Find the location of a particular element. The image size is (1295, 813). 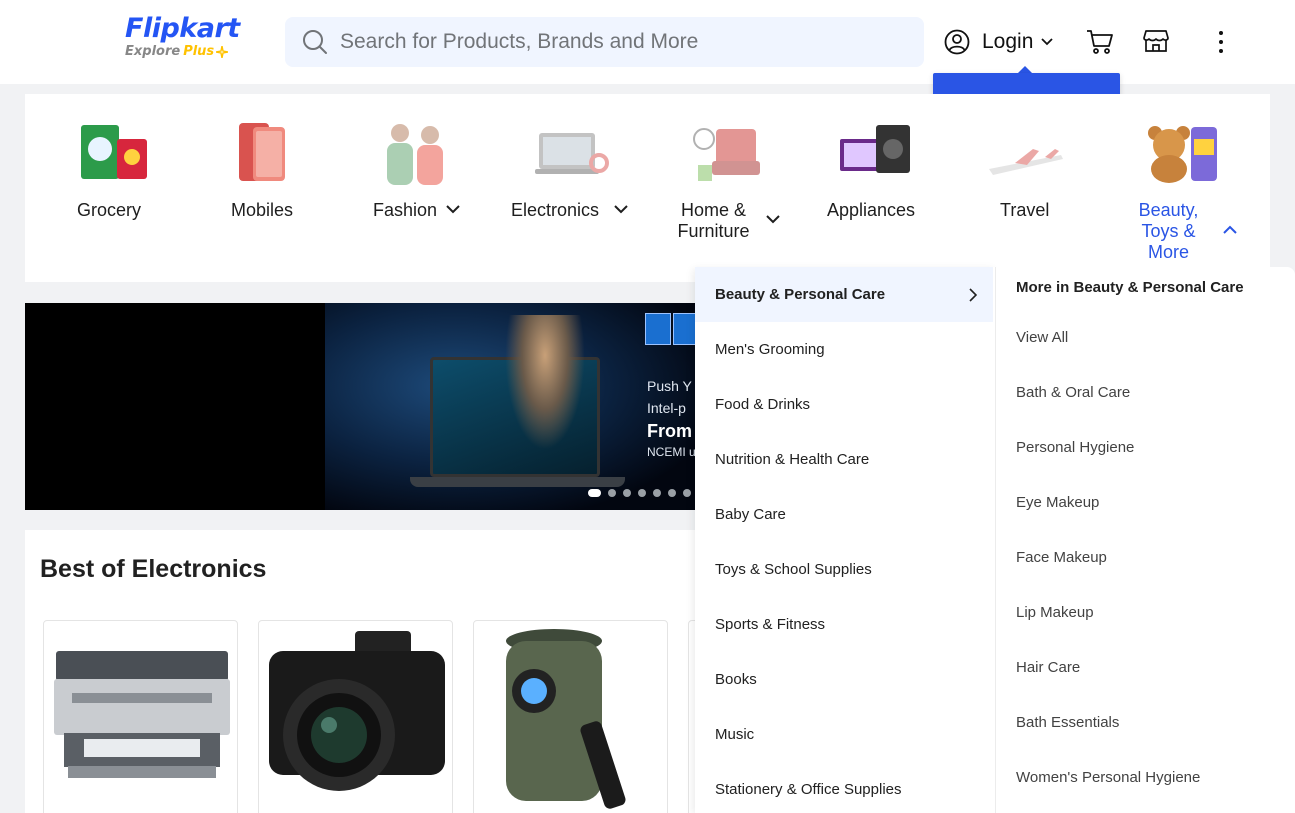

mobiles-image is located at coordinates (262, 152).